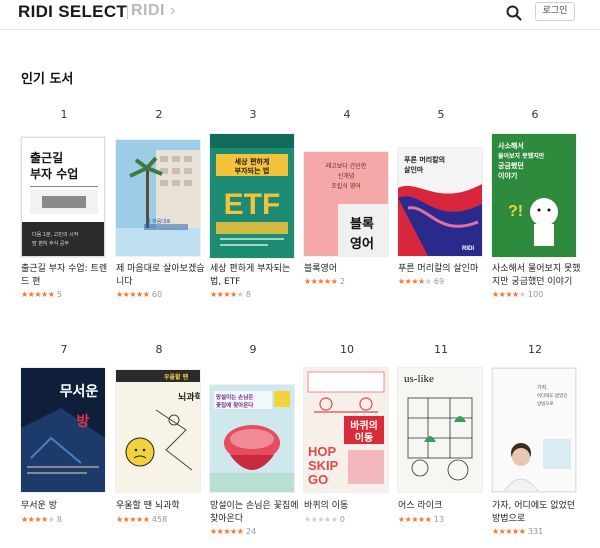 This screenshot has width=600, height=548. What do you see at coordinates (537, 276) in the screenshot?
I see `book-title: 사소해서 물어보지 못했지만 궁금했던 이야기` at bounding box center [537, 276].